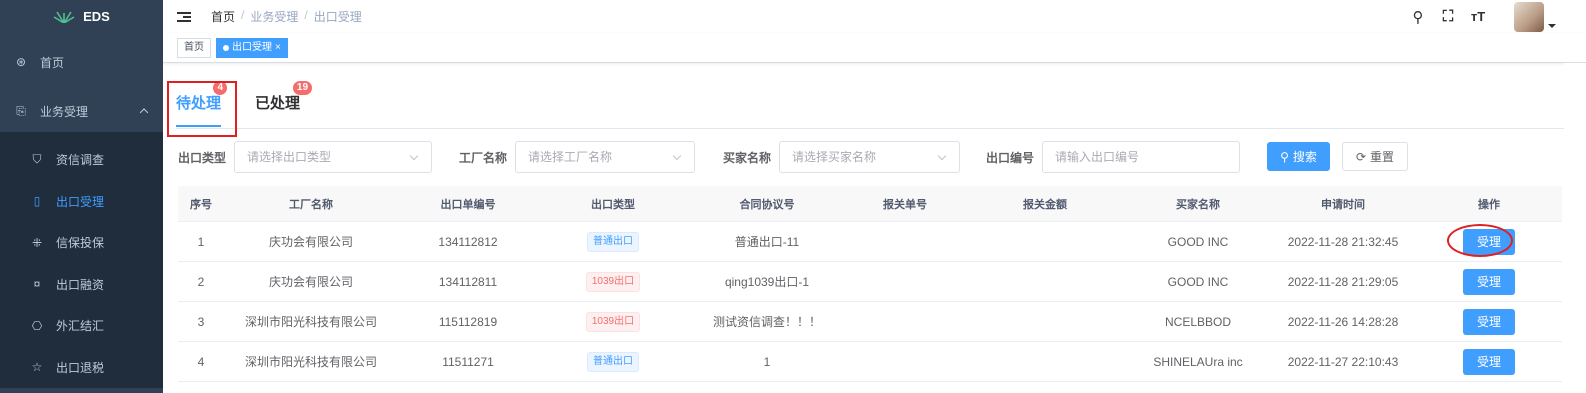  Describe the element at coordinates (1480, 240) in the screenshot. I see `highlight-ellipse` at that location.